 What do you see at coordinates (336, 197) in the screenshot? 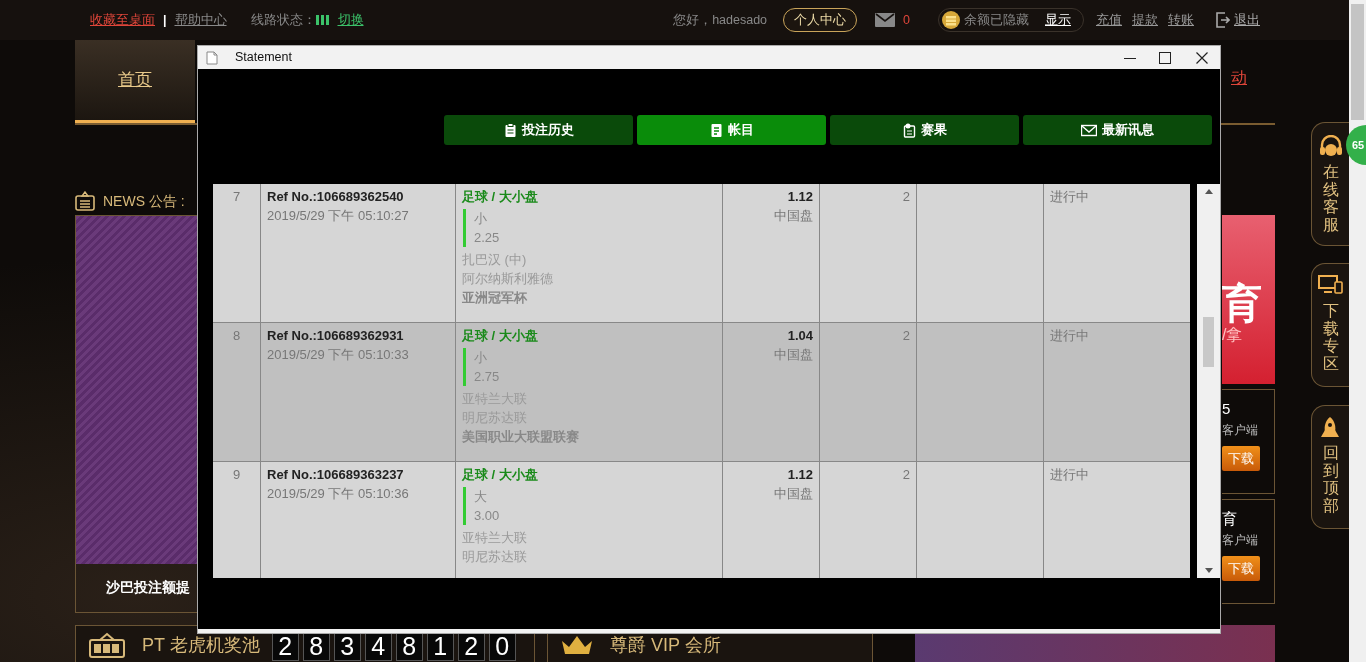
I see `ref-number: Ref No.:106689362540` at bounding box center [336, 197].